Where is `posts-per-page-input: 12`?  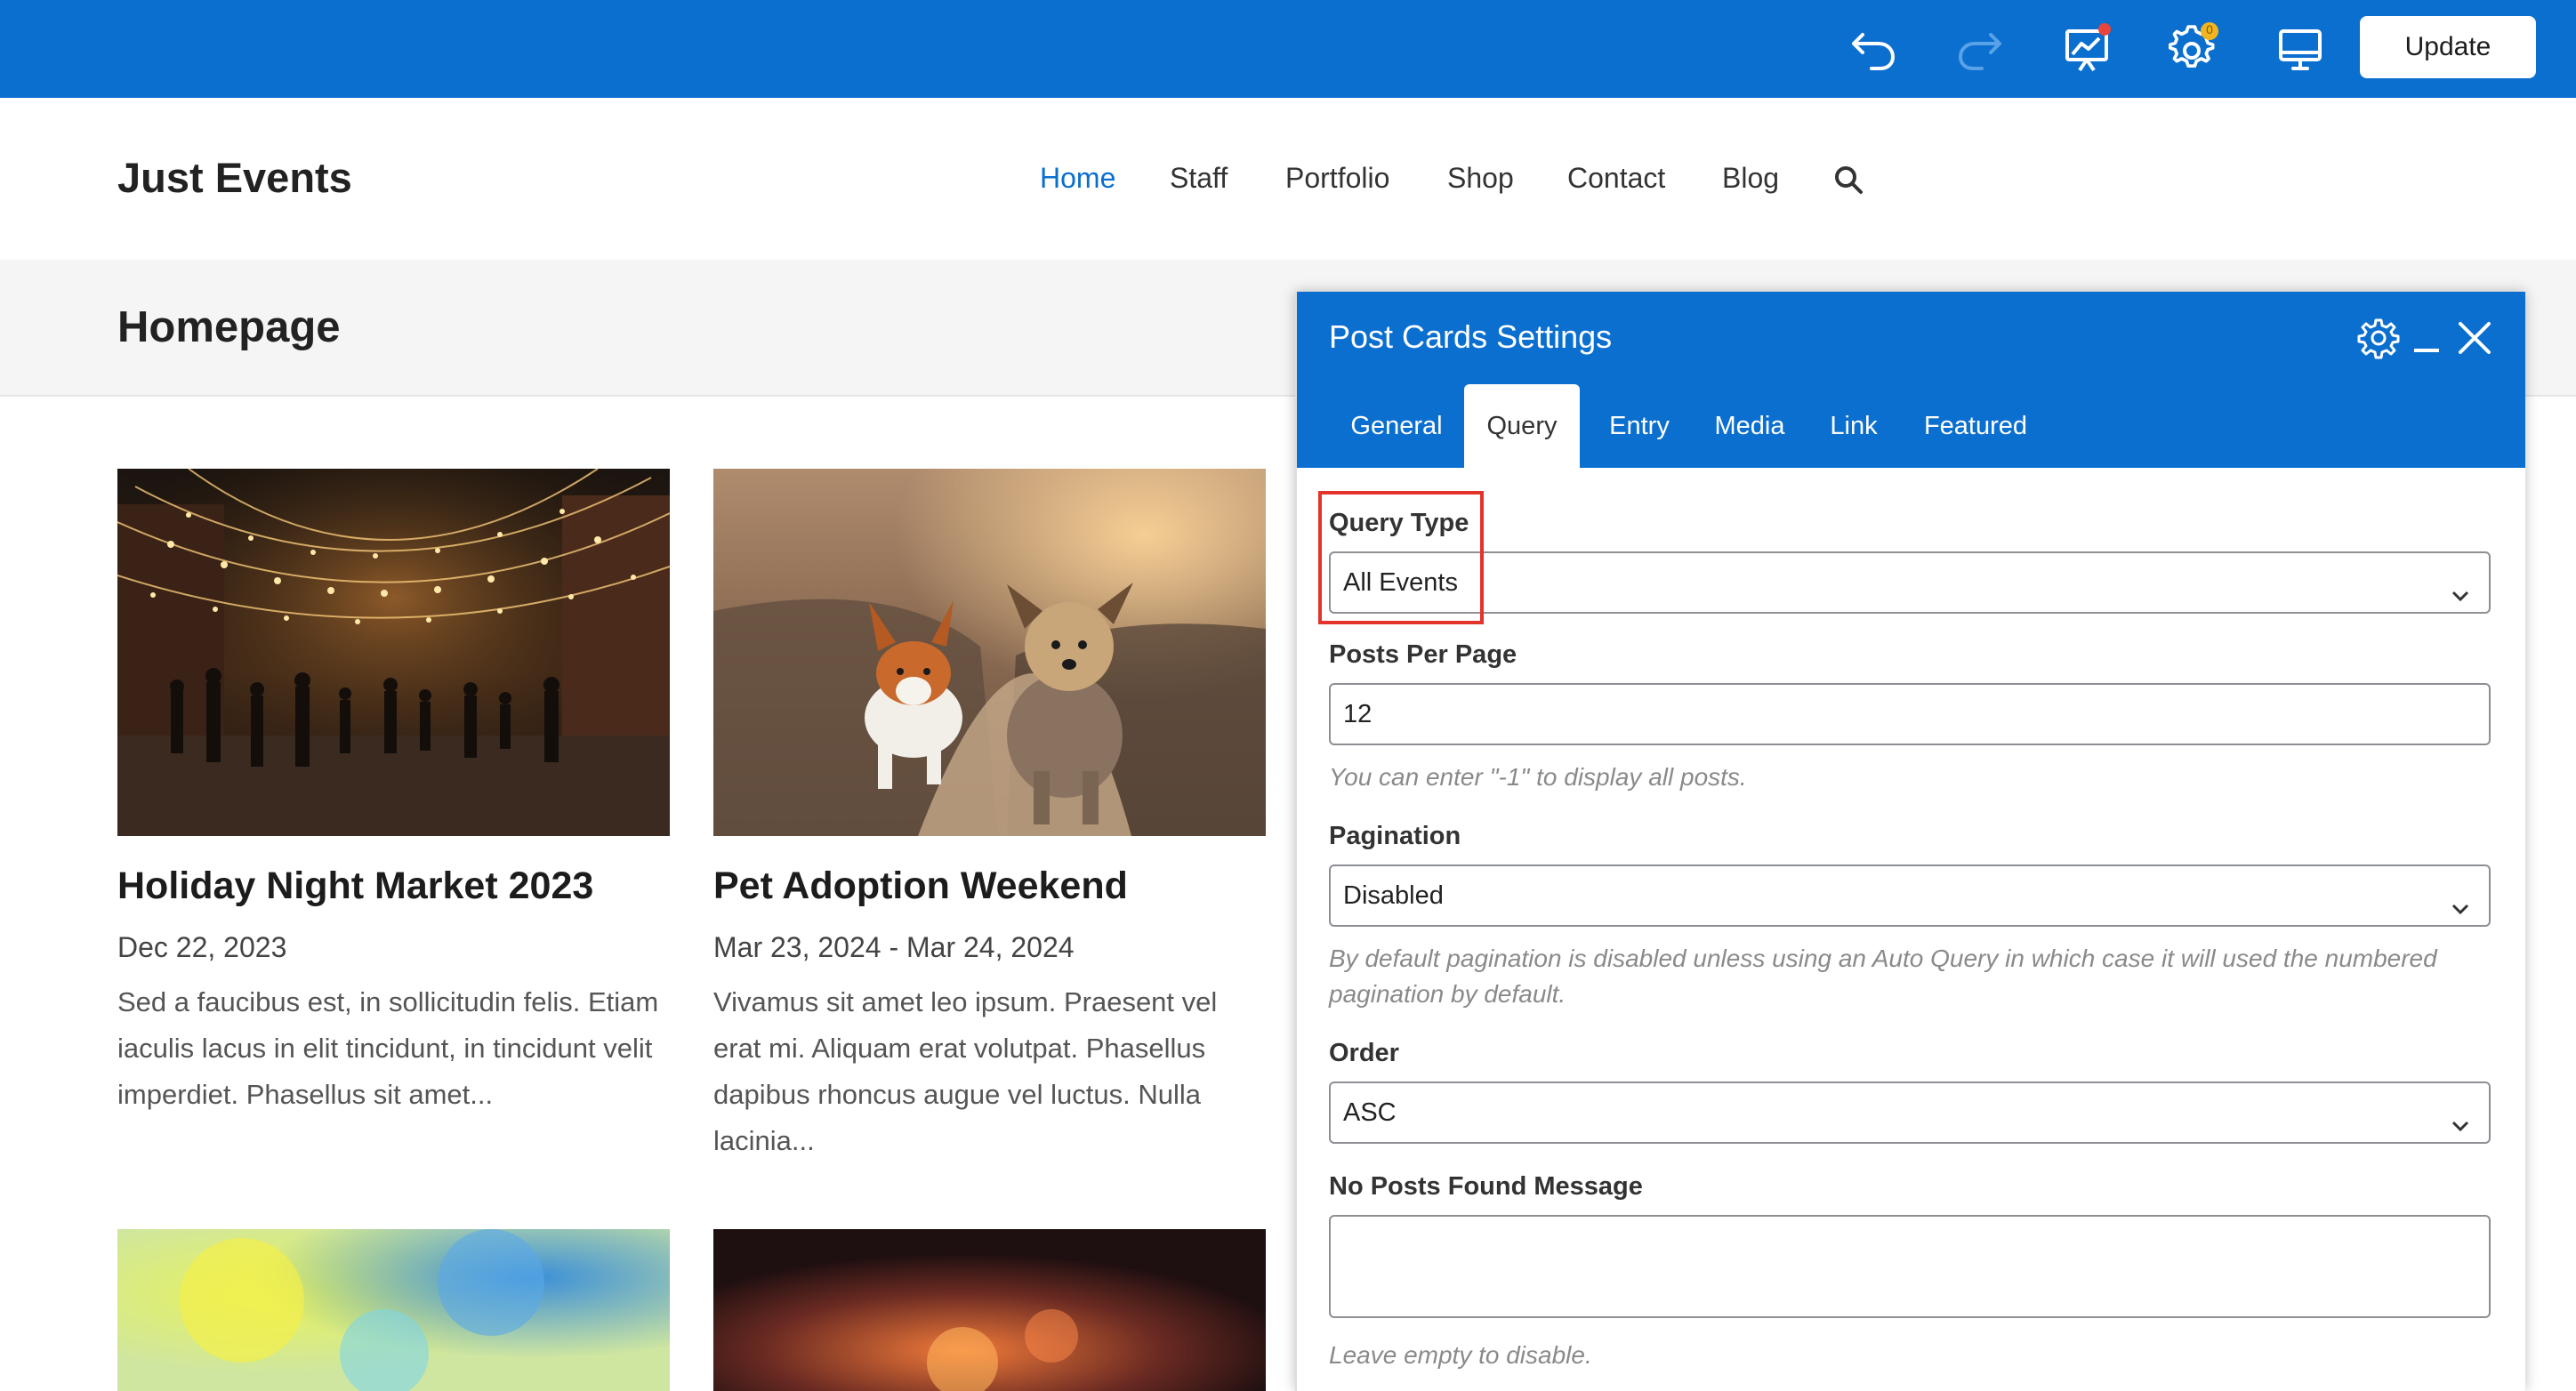 posts-per-page-input: 12 is located at coordinates (1910, 714).